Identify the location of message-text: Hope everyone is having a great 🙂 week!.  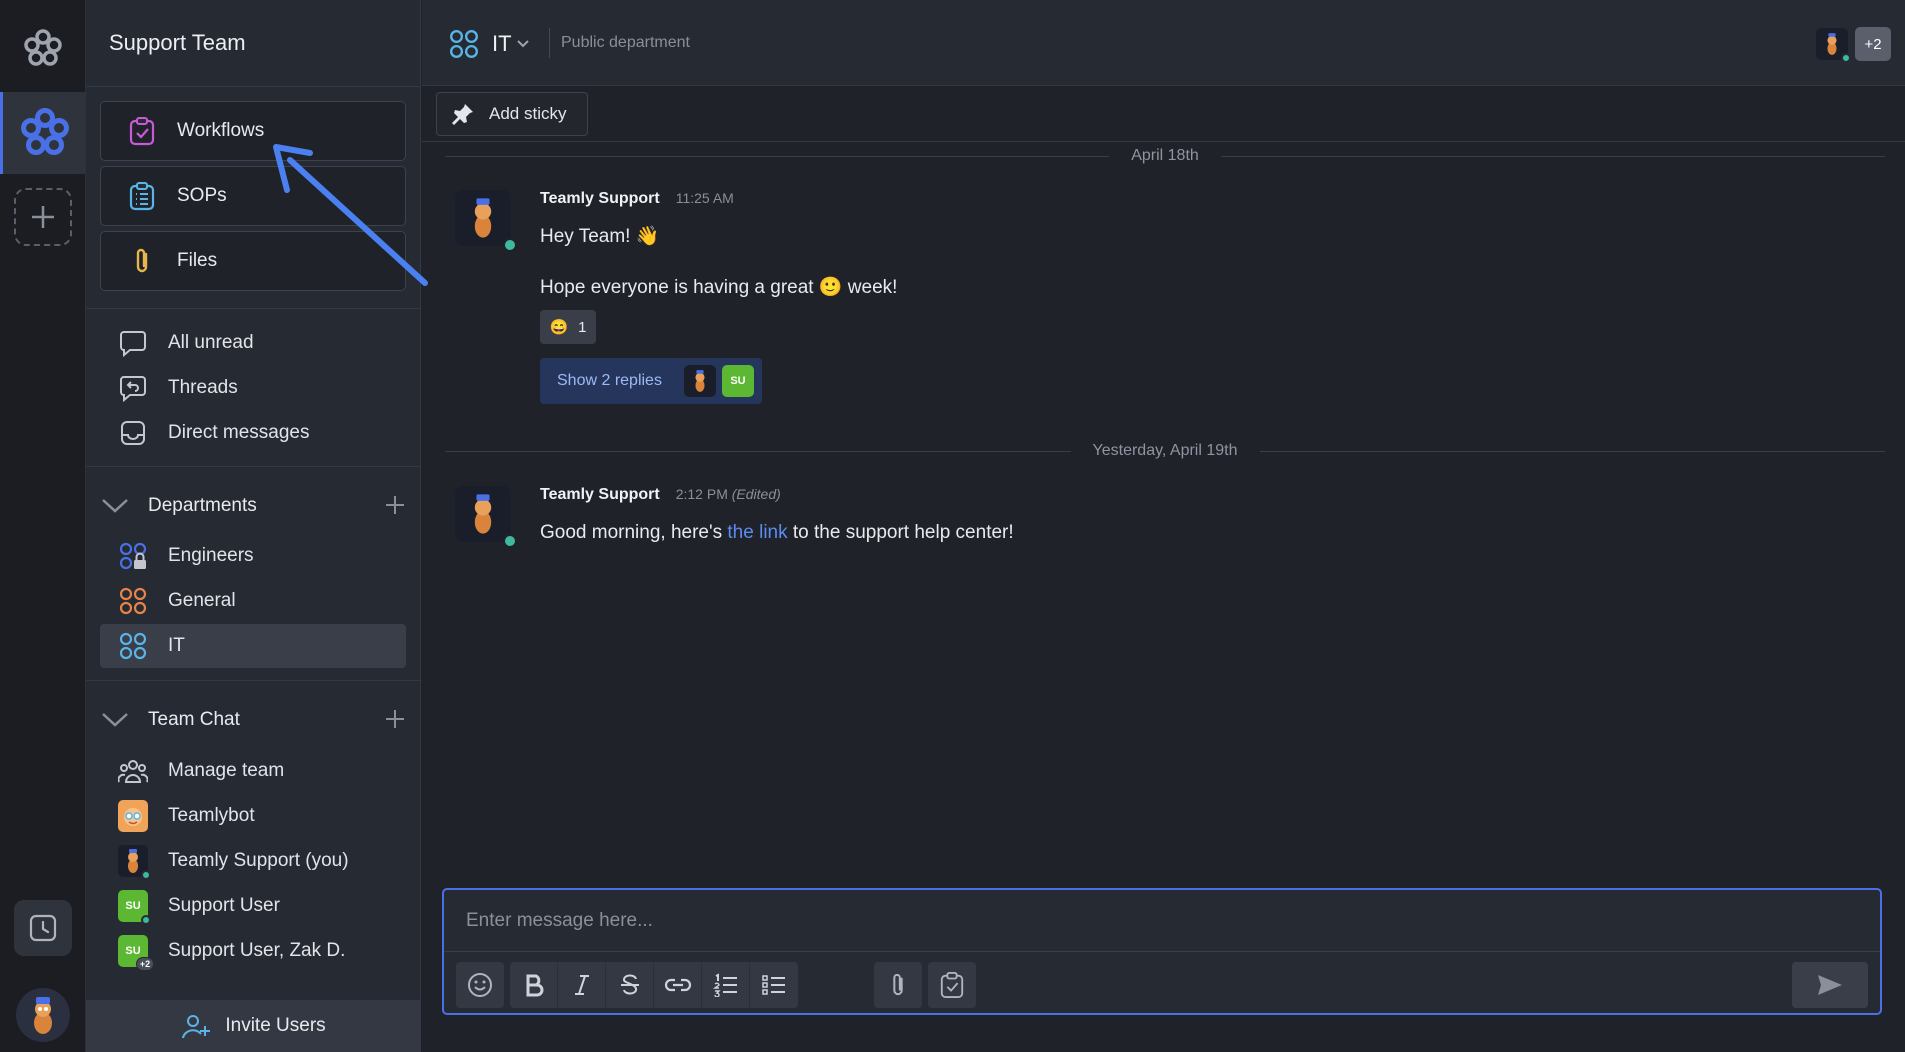
(718, 287).